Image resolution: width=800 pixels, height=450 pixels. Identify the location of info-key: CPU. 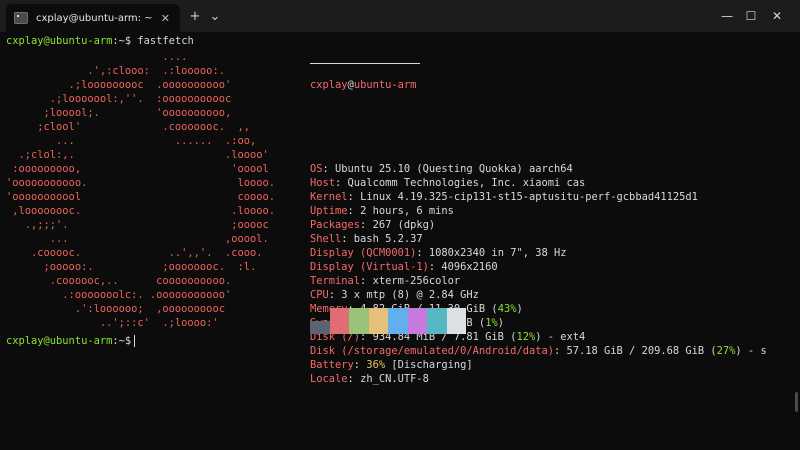
(319, 295).